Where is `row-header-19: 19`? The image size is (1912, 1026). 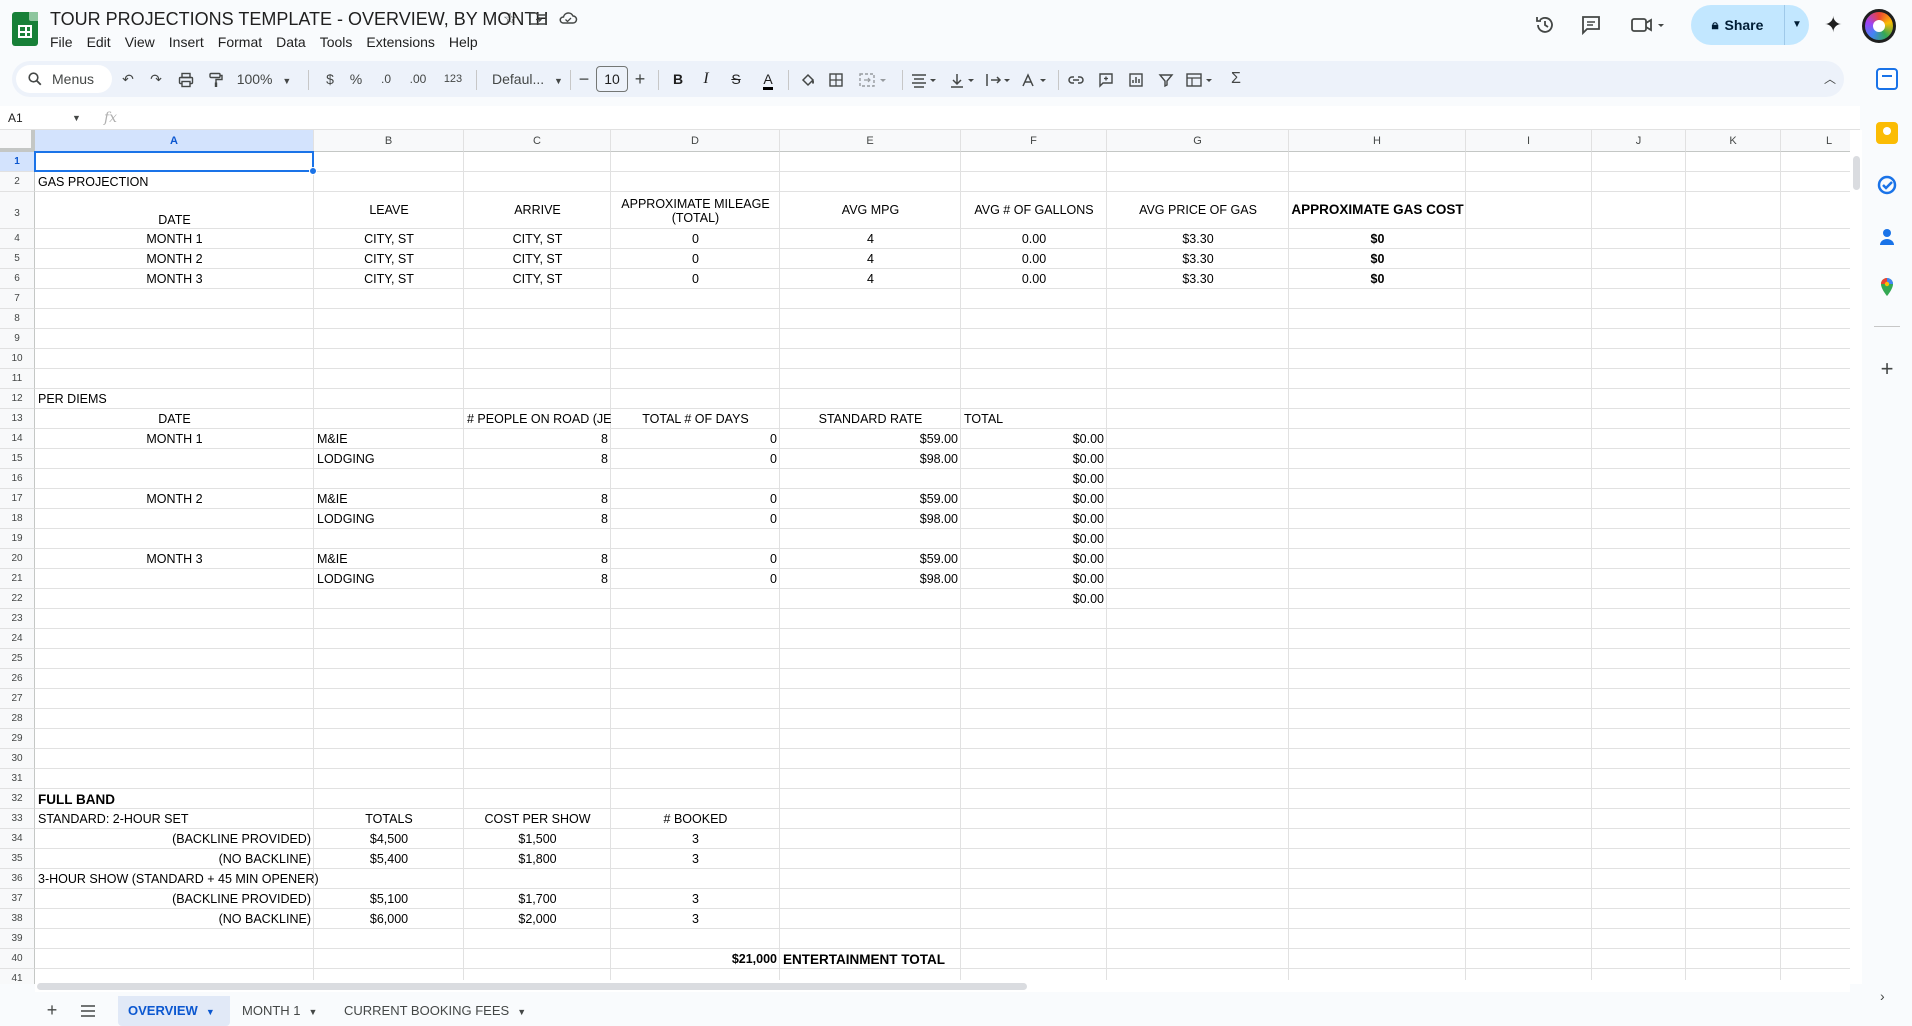 row-header-19: 19 is located at coordinates (17, 539).